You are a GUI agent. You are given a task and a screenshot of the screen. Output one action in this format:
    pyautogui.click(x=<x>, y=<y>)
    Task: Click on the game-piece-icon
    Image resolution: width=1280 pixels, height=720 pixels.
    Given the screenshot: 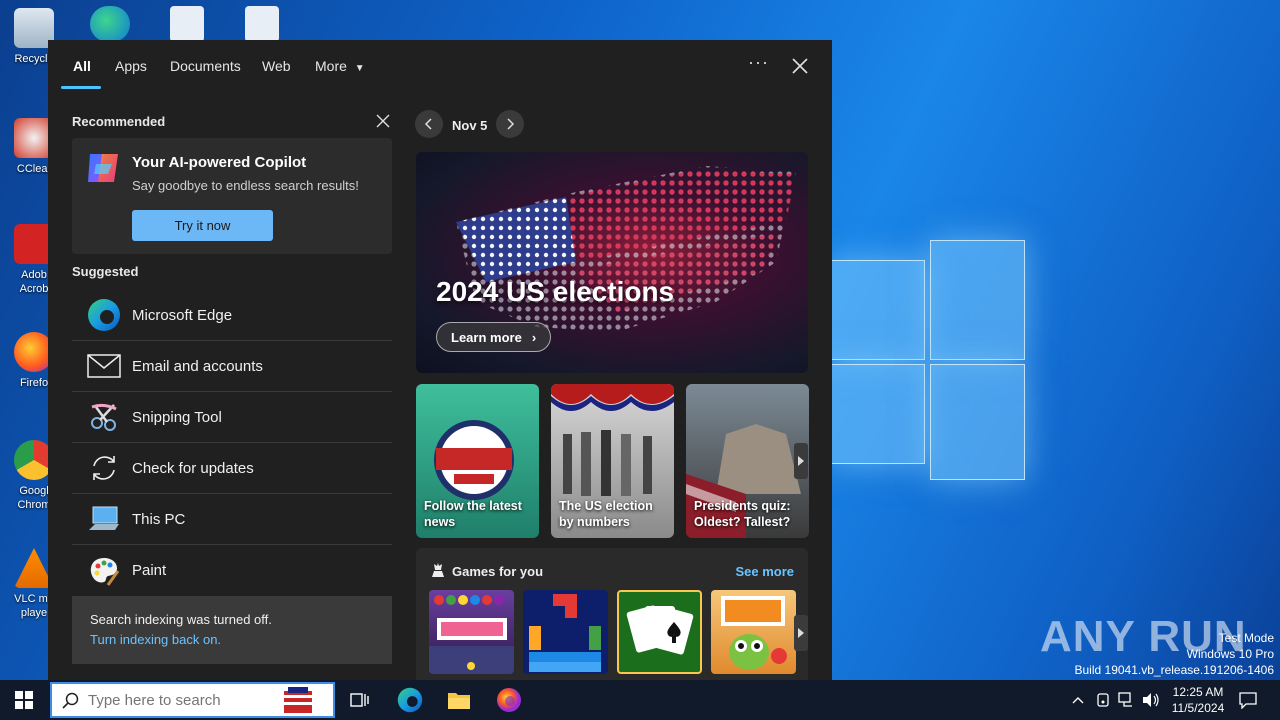 What is the action you would take?
    pyautogui.click(x=438, y=570)
    